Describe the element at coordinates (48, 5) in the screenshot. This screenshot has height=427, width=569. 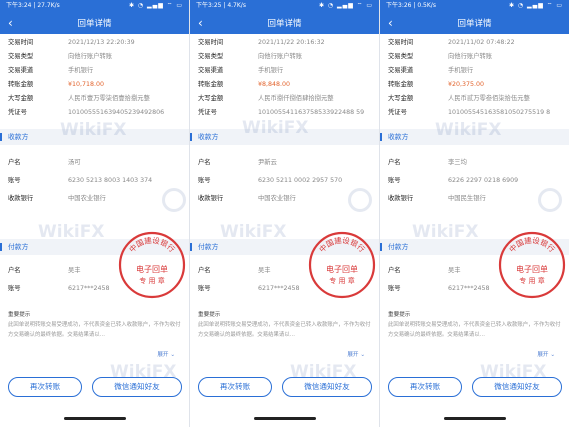
I see `network-speed: 27.7K/s` at that location.